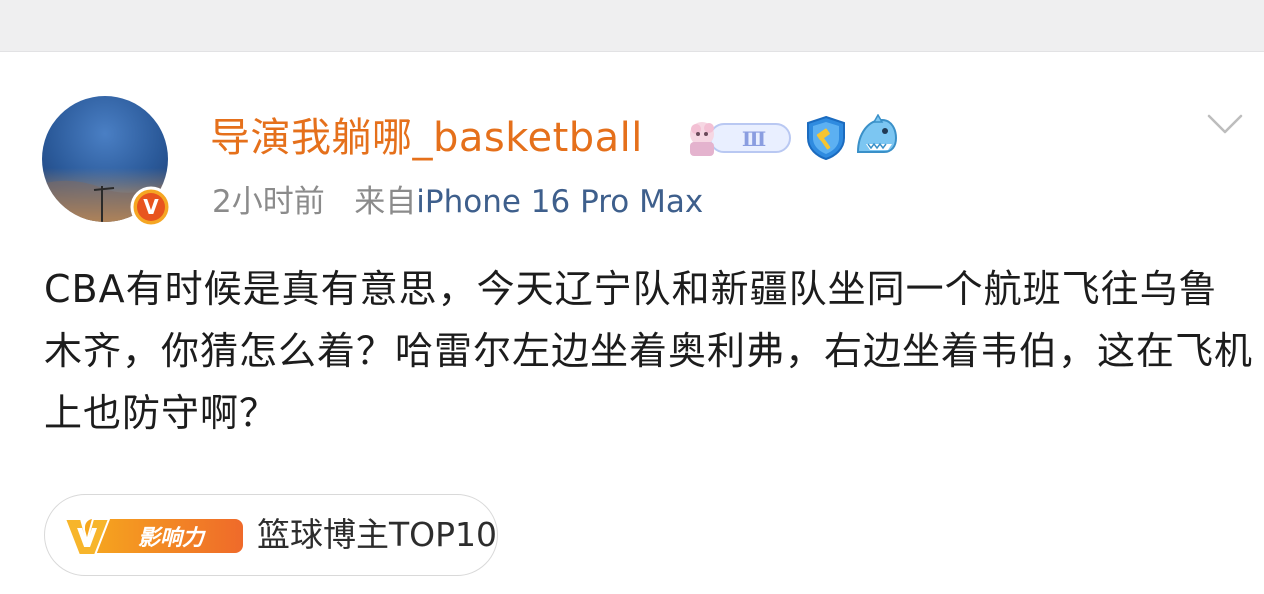  I want to click on chevron-down-icon, so click(1225, 124).